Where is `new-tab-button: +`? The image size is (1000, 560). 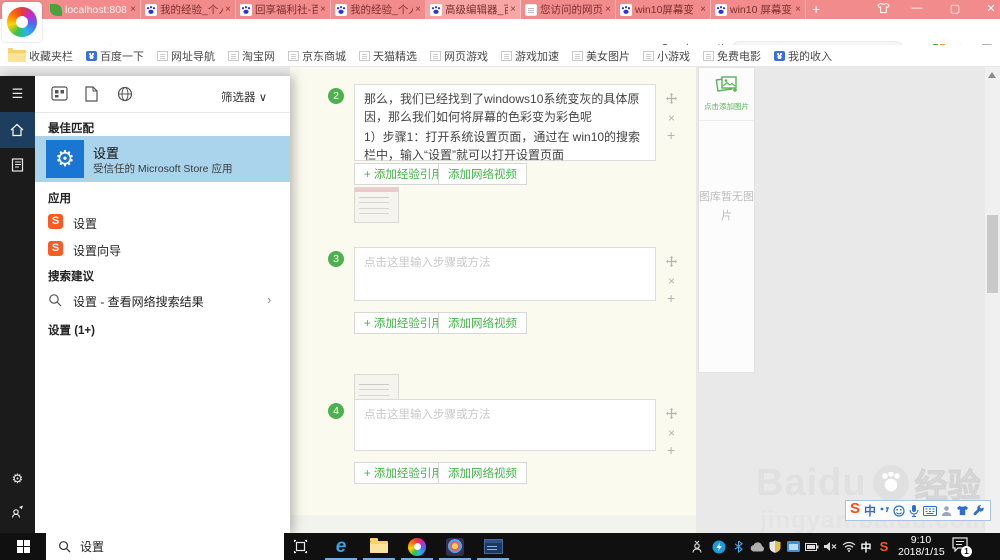 new-tab-button: + is located at coordinates (816, 9).